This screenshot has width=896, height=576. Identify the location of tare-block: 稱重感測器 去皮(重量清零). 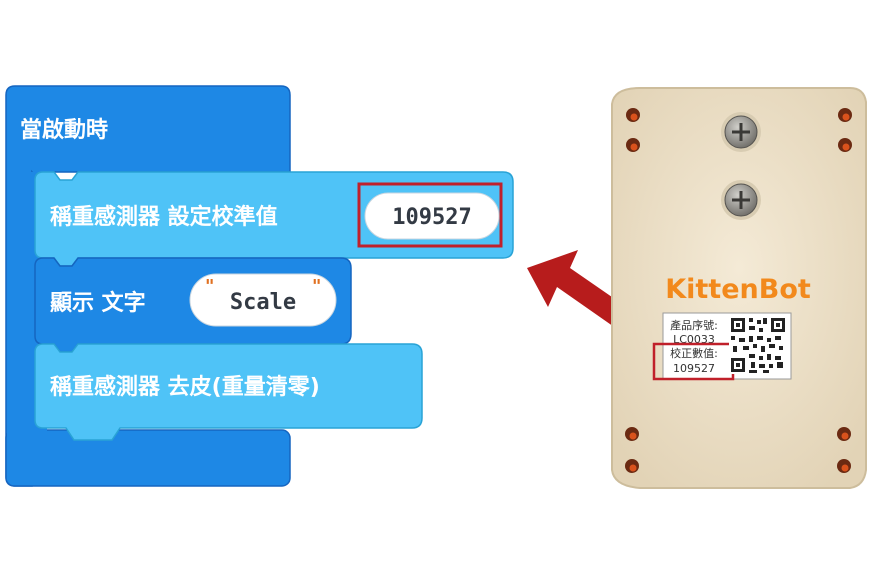
(228, 392).